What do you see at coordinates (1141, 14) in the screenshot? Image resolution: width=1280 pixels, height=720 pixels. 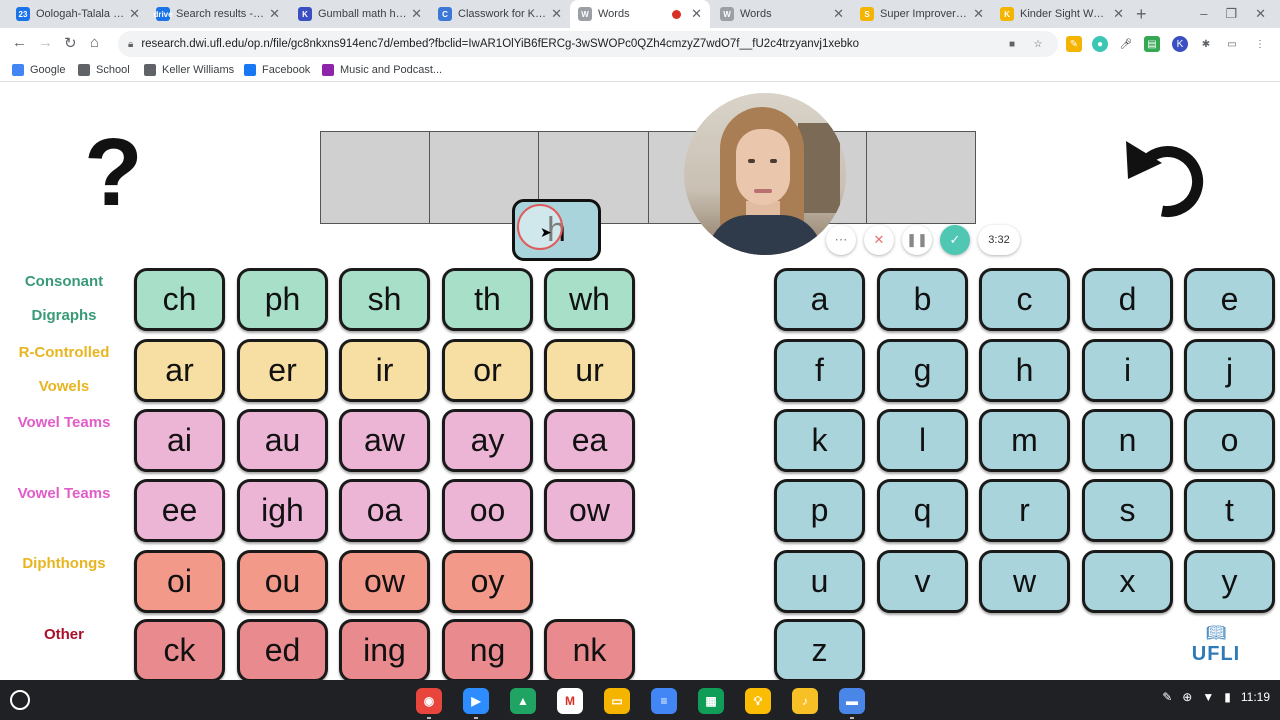 I see `new-tab-button: +` at bounding box center [1141, 14].